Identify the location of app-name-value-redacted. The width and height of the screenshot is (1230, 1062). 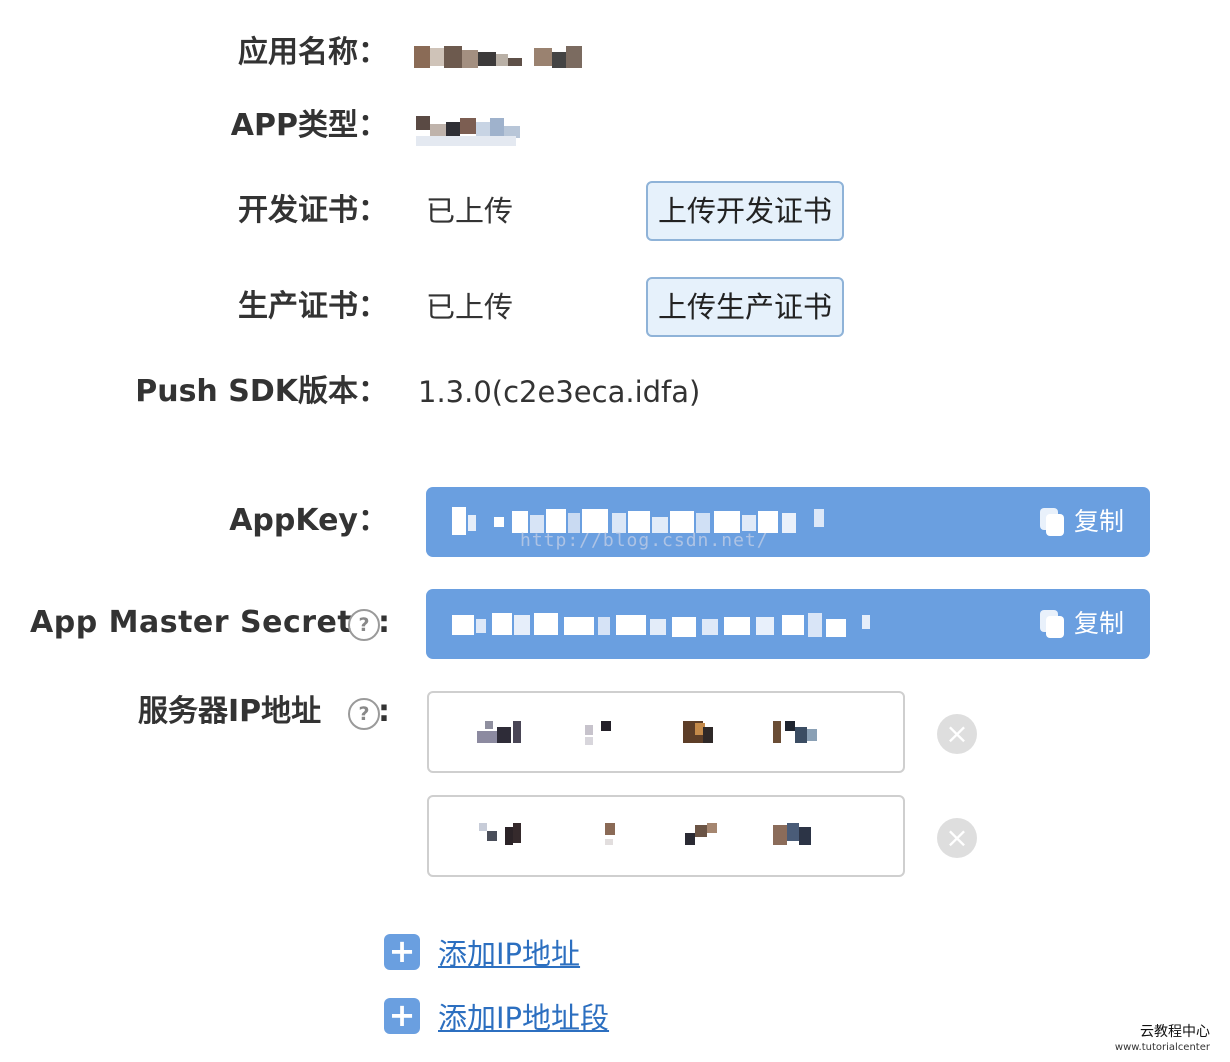
(499, 57).